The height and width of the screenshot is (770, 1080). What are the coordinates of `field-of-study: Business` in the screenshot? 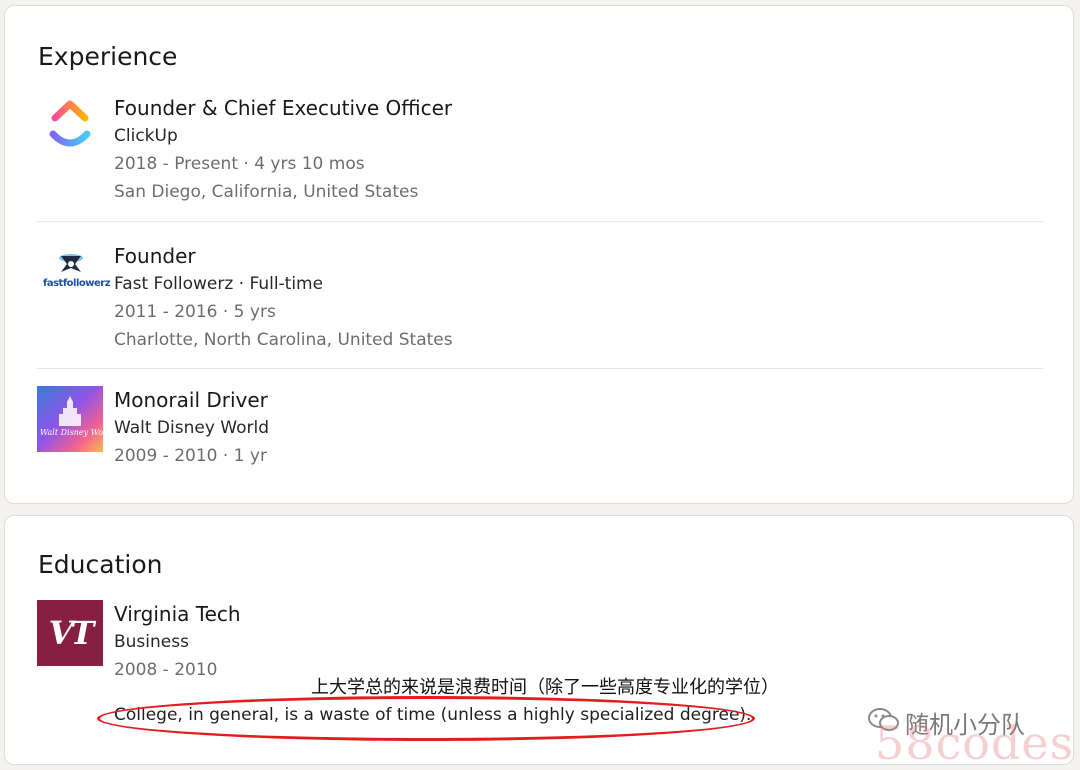 It's located at (151, 642).